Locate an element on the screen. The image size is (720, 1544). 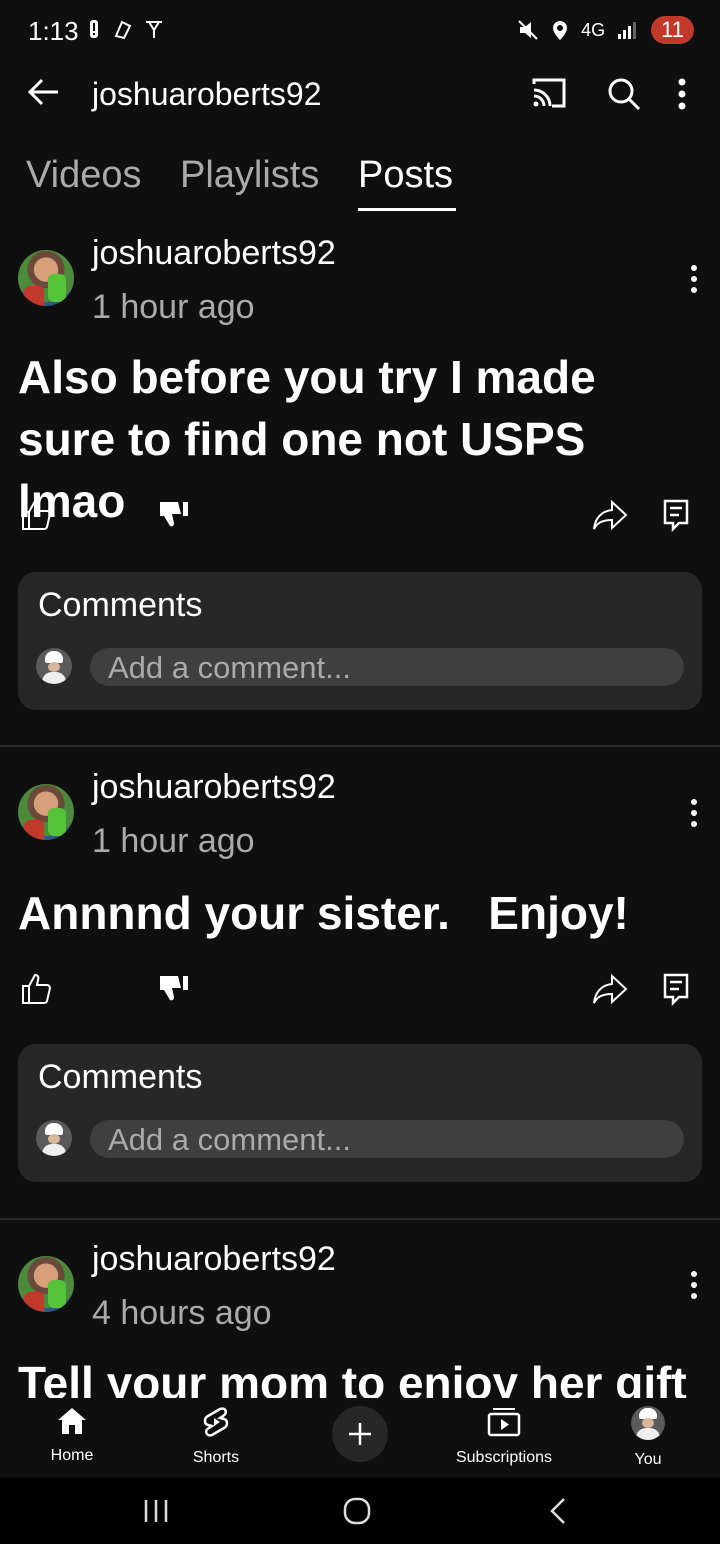
nav-shorts-label: Shorts is located at coordinates (216, 1457).